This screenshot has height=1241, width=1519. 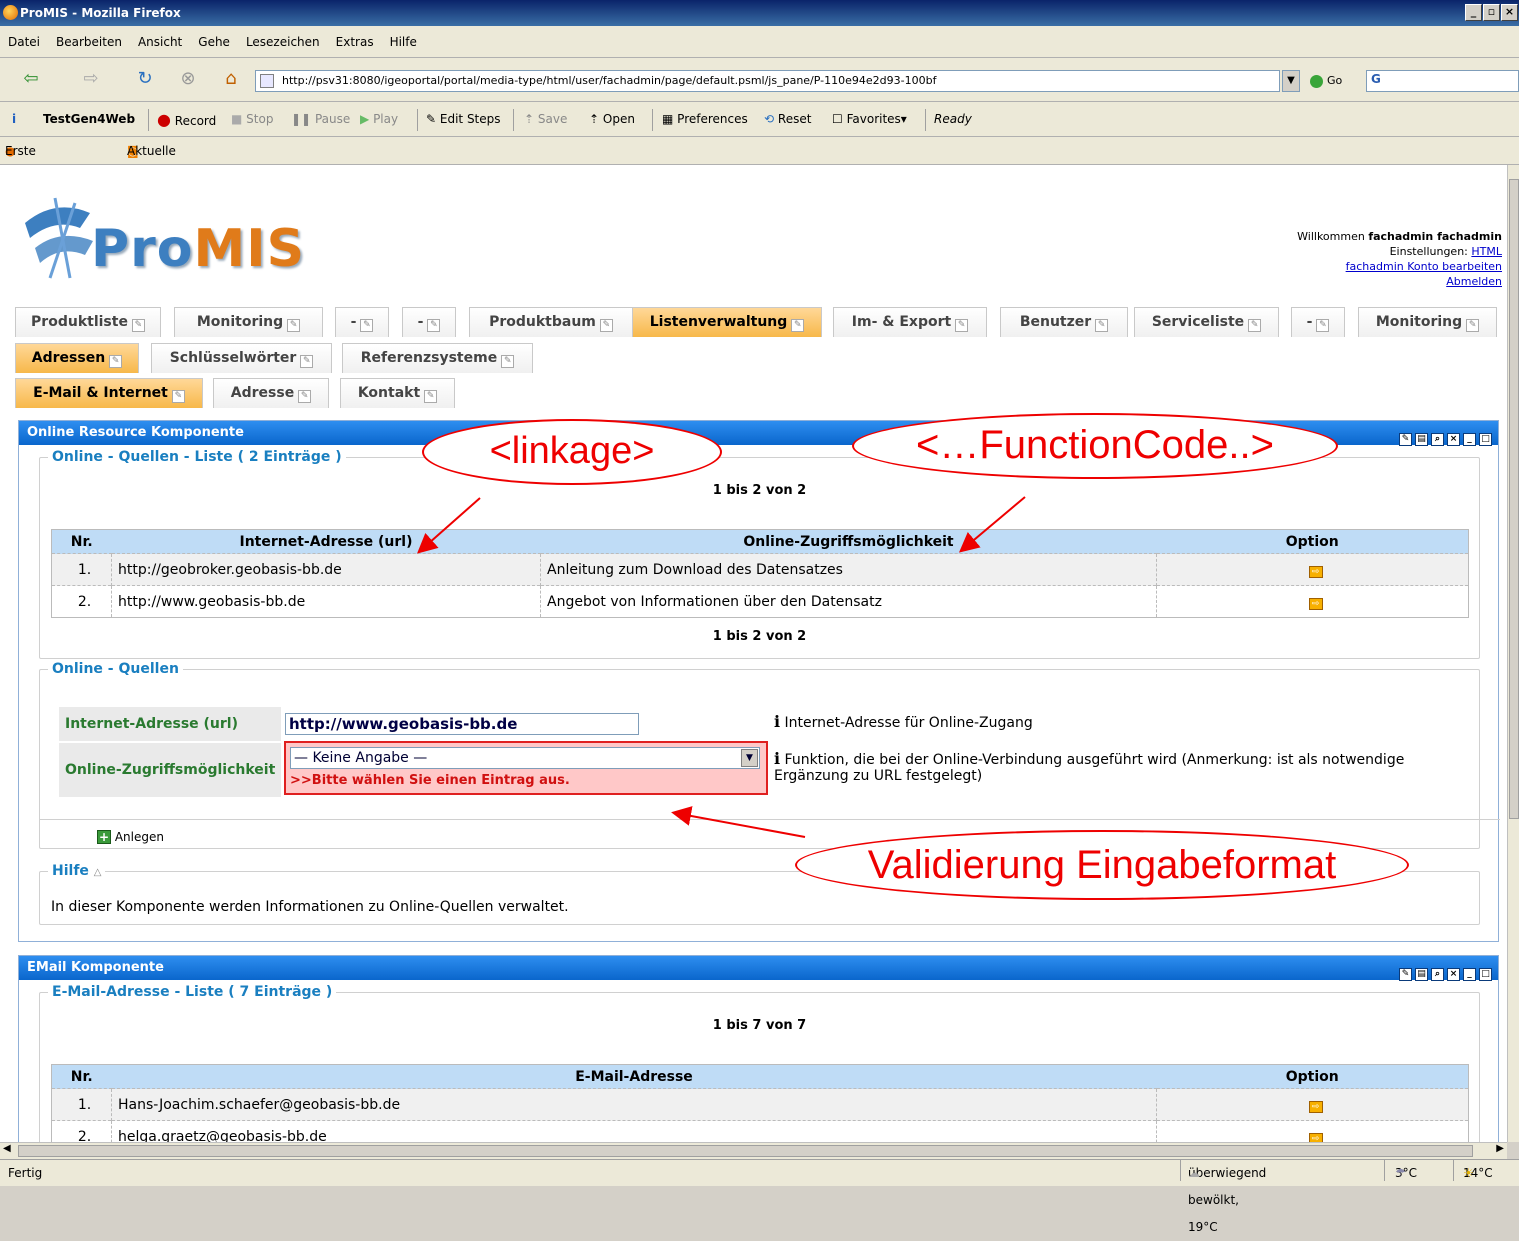 What do you see at coordinates (1312, 541) in the screenshot?
I see `column-option: Option` at bounding box center [1312, 541].